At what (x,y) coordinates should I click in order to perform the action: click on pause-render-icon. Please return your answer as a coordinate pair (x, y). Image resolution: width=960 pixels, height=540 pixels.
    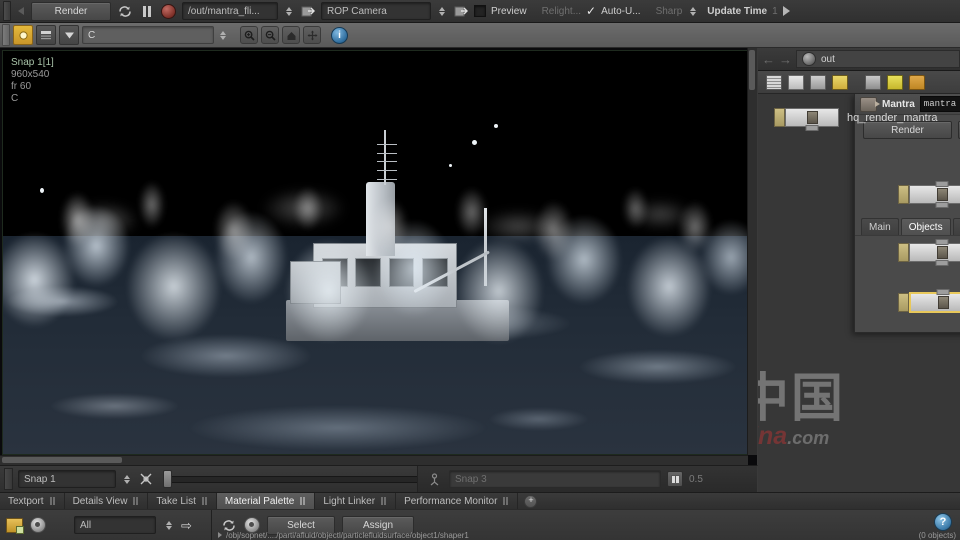
    Looking at the image, I should click on (146, 11).